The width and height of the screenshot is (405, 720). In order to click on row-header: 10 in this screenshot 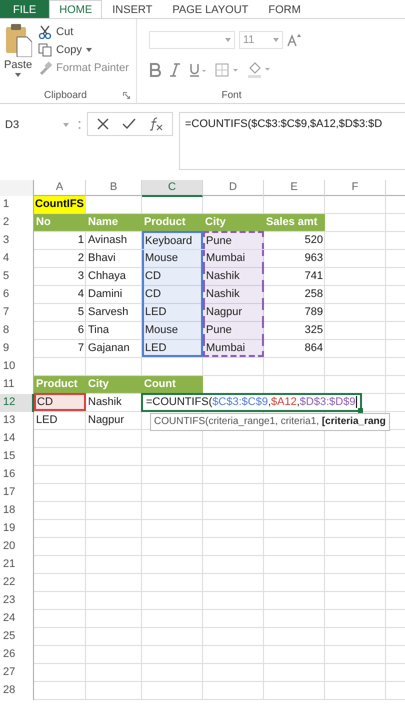, I will do `click(17, 367)`.